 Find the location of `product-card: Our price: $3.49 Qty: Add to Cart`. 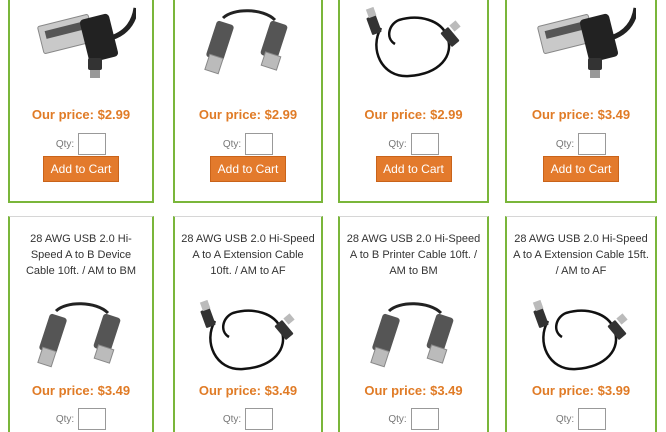

product-card: Our price: $3.49 Qty: Add to Cart is located at coordinates (581, 101).